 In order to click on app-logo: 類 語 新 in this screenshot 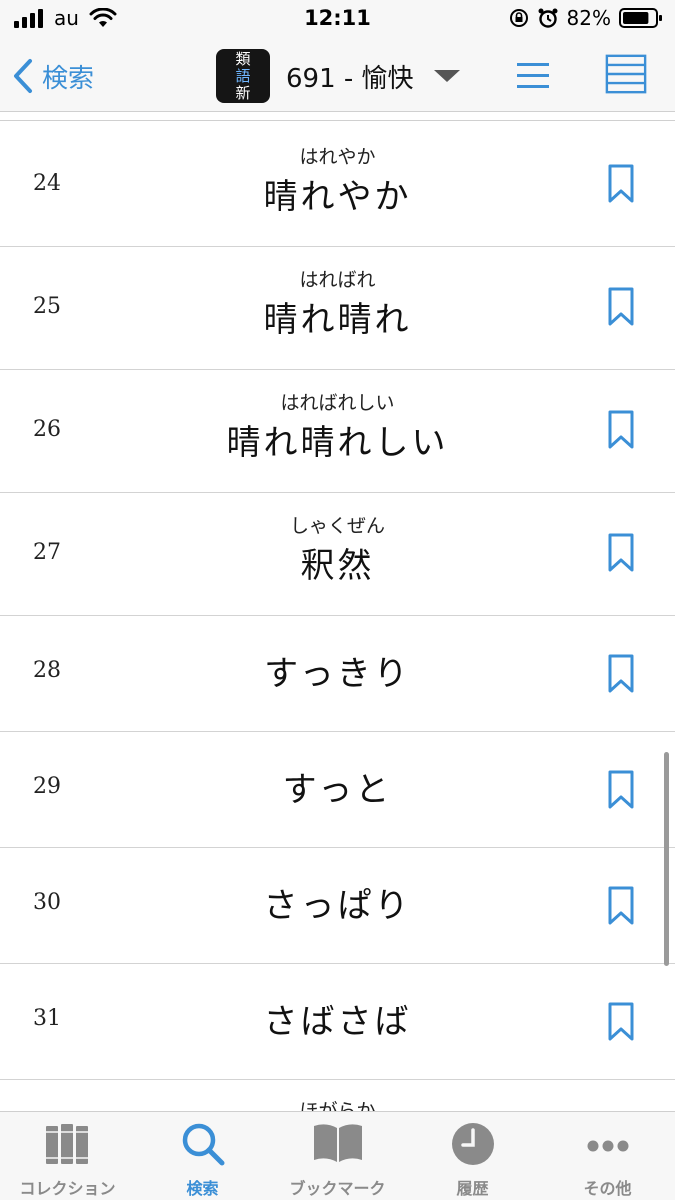, I will do `click(243, 76)`.